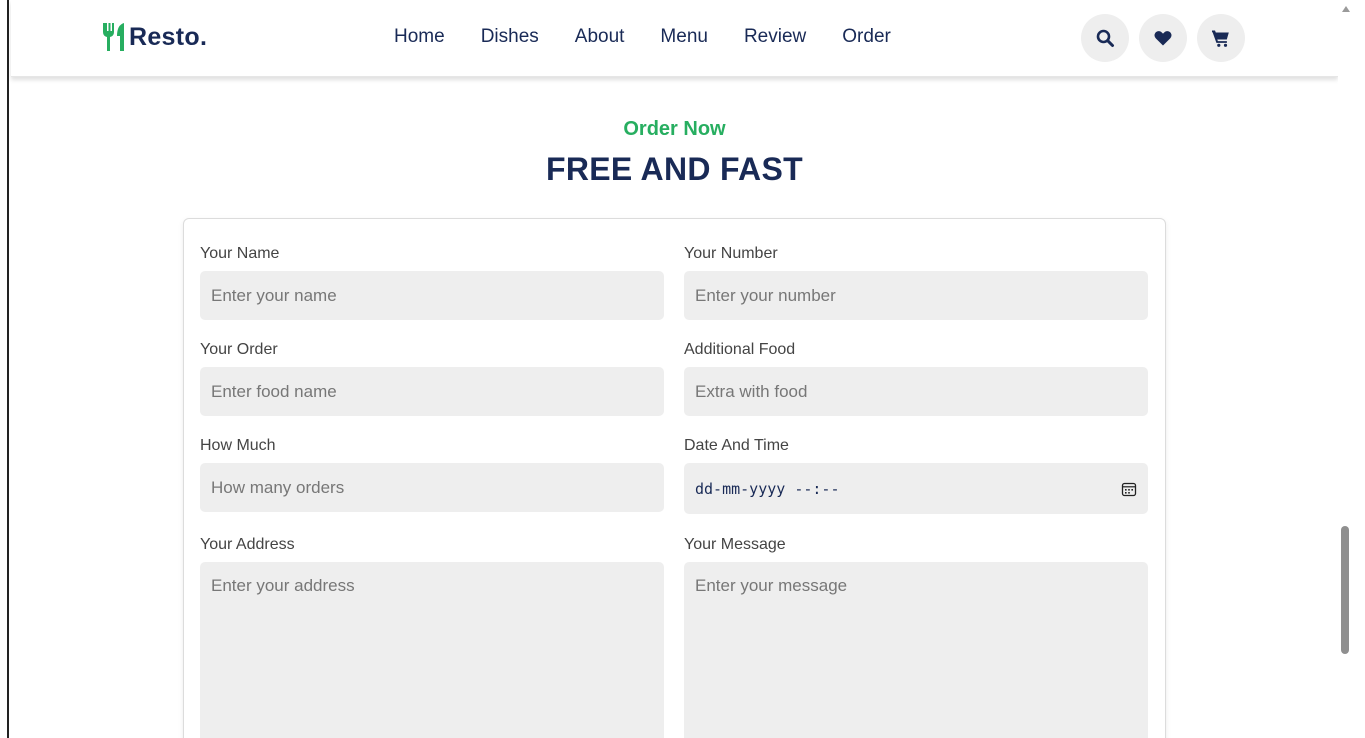 The image size is (1365, 738). I want to click on quantity-input, so click(432, 487).